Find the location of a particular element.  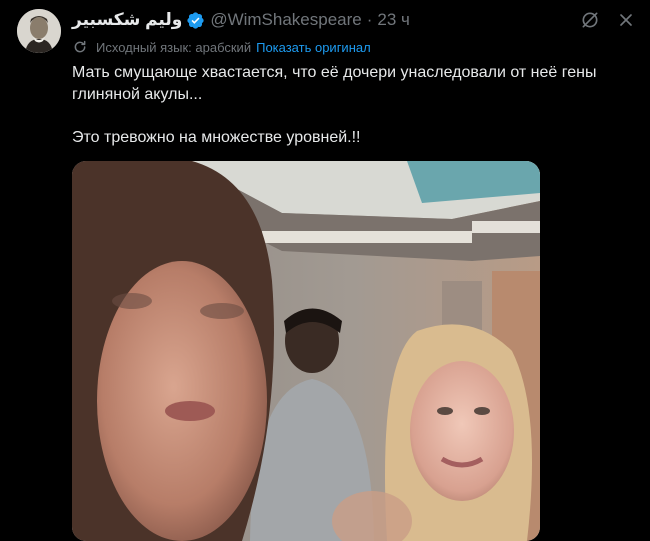

translate-icon is located at coordinates (80, 47).